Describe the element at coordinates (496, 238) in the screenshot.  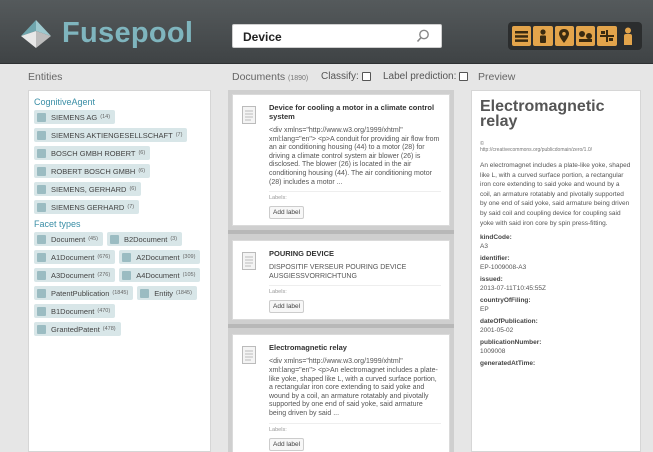
I see `field-key: kindCode:` at that location.